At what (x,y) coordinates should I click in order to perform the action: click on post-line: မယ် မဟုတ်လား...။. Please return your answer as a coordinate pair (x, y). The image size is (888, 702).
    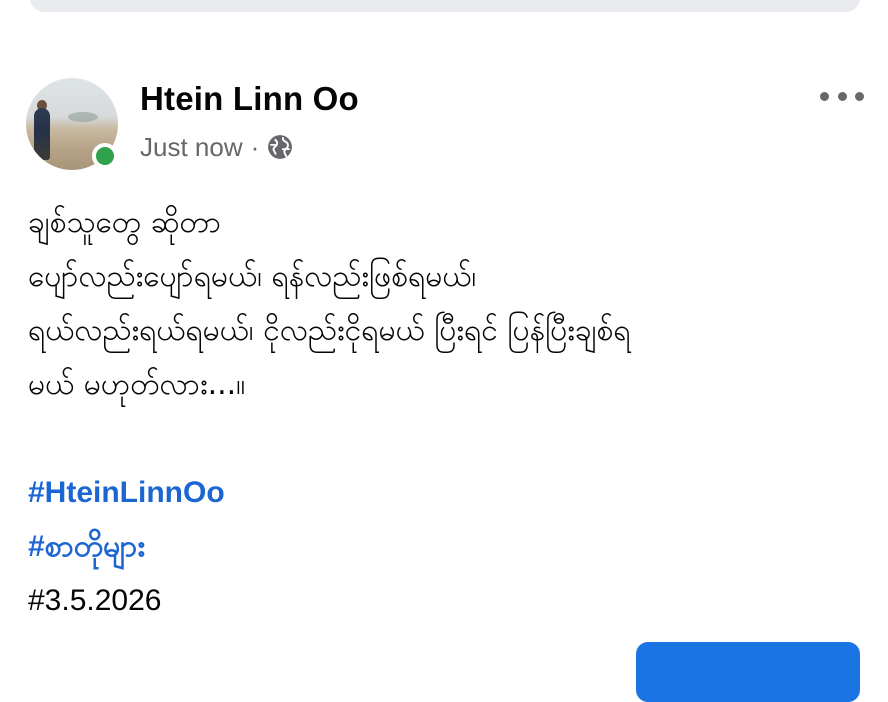
    Looking at the image, I should click on (137, 384).